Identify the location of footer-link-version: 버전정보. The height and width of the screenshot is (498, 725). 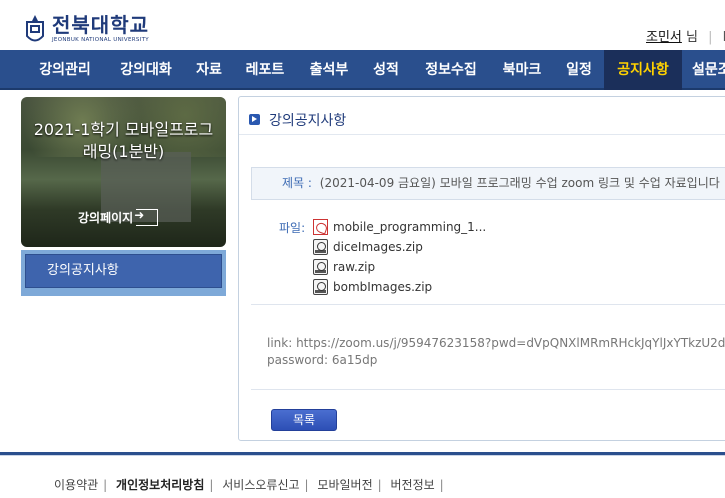
(412, 485).